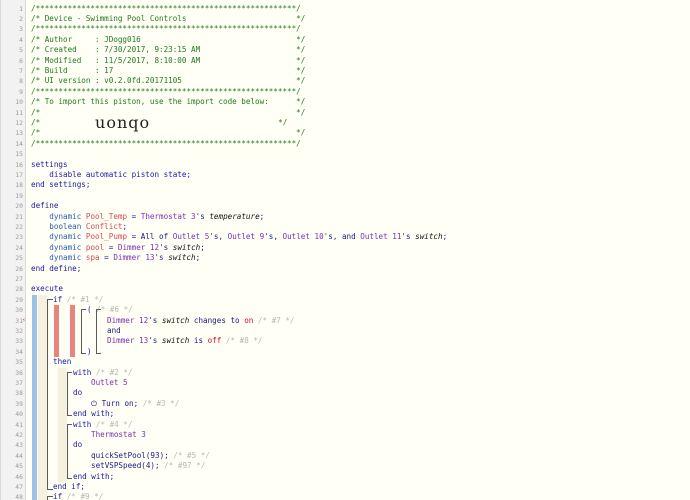 The width and height of the screenshot is (690, 500). I want to click on code-line: 42 Thermostat 3, so click(345, 435).